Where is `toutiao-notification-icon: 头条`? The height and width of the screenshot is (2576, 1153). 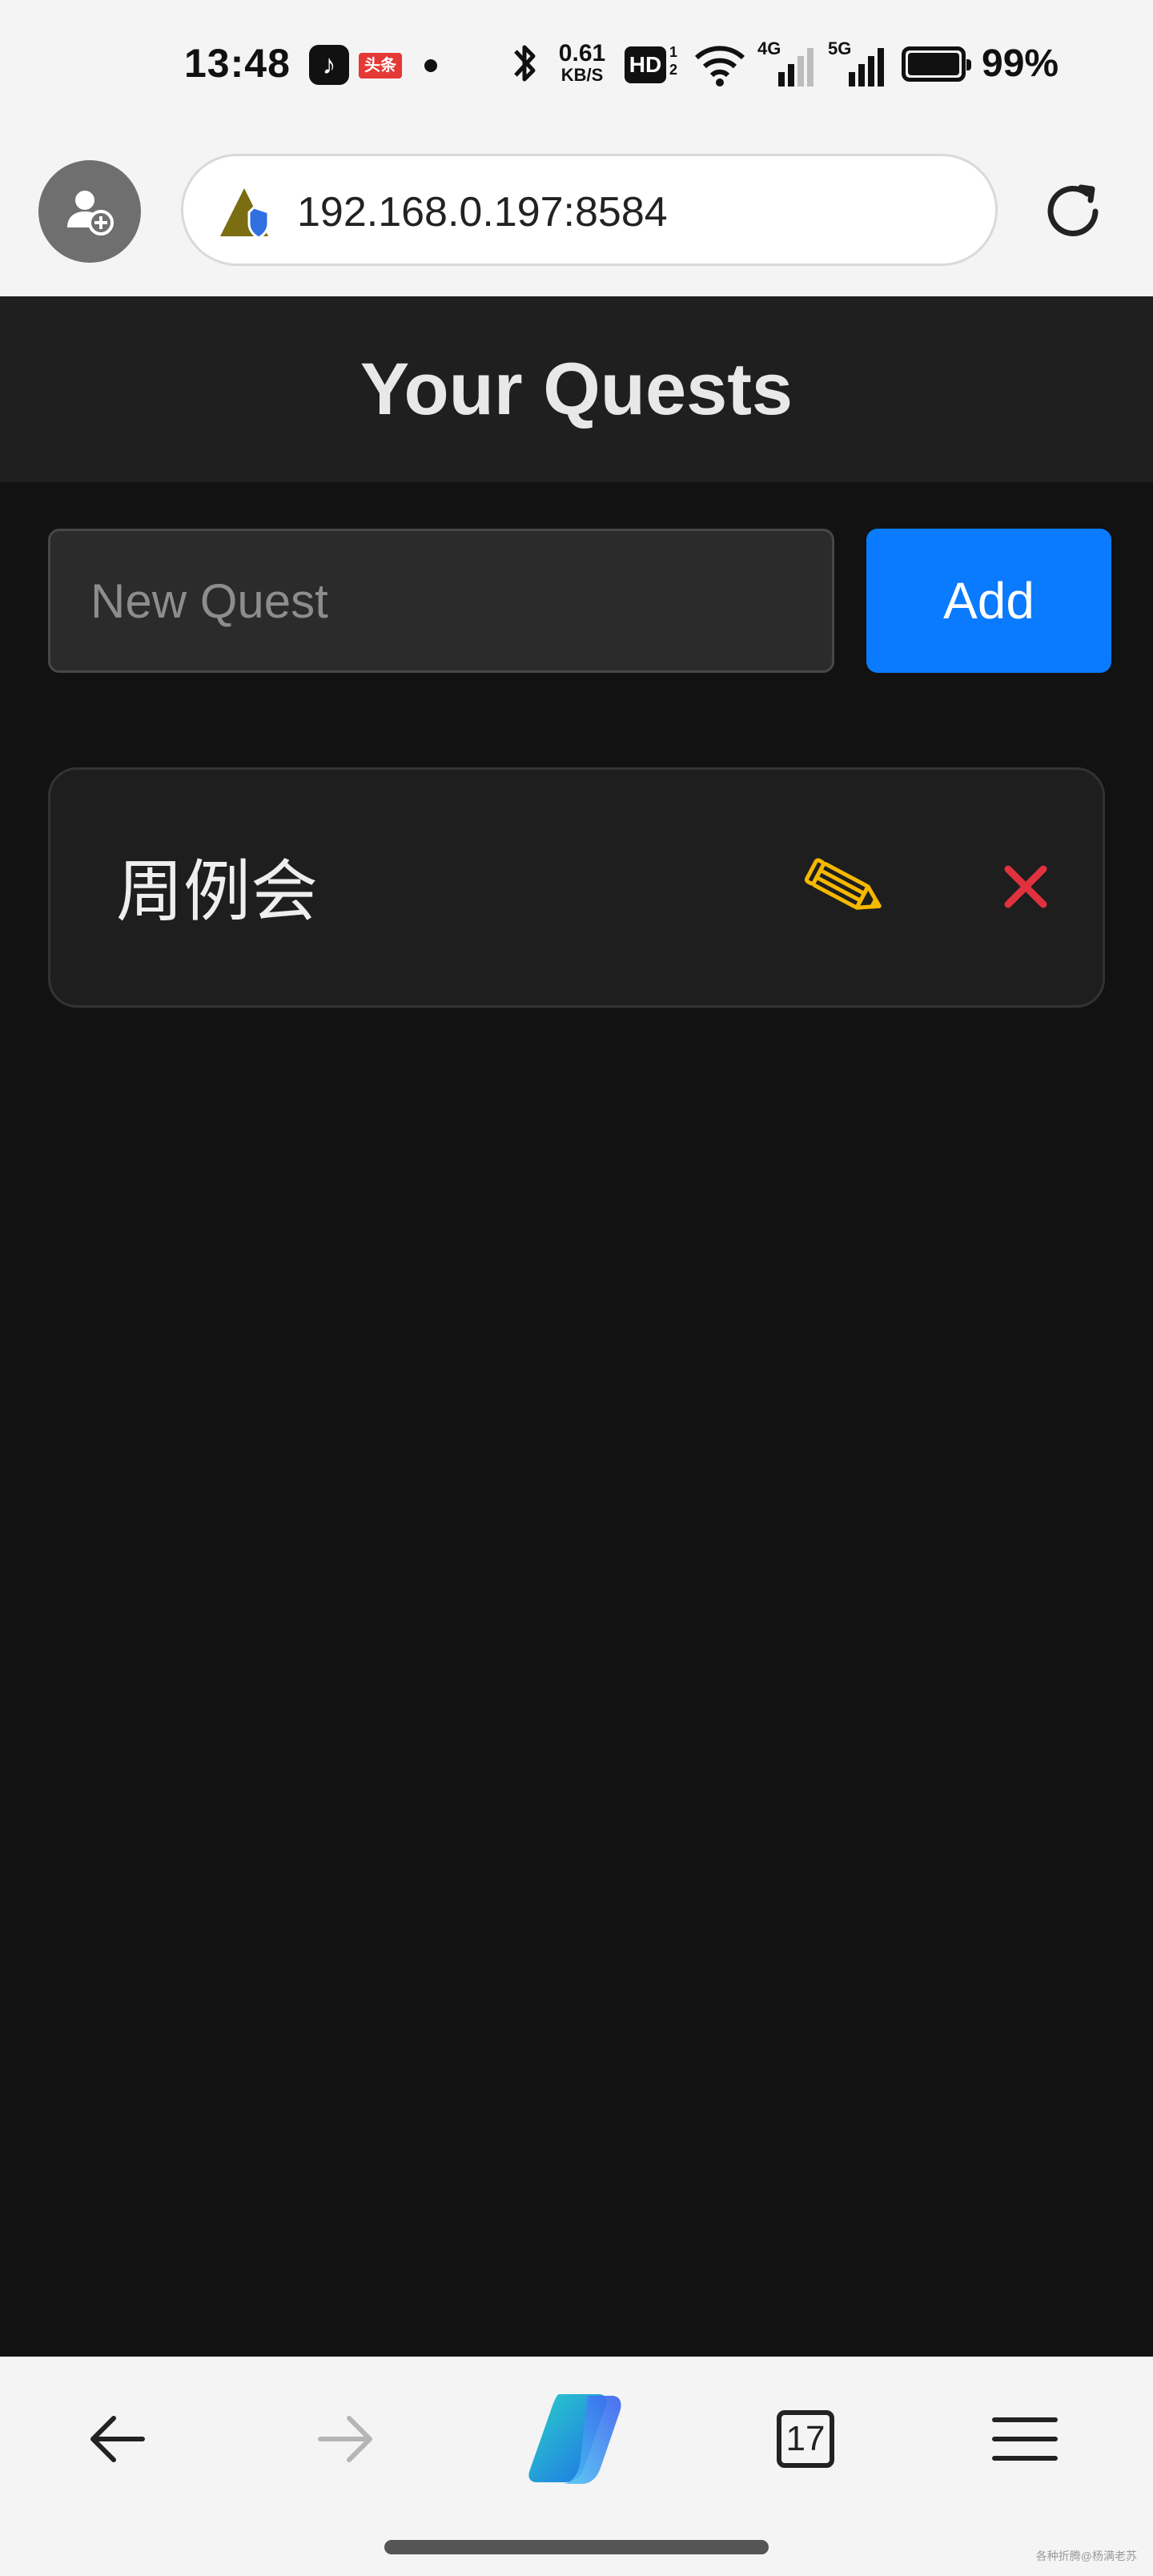
toutiao-notification-icon: 头条 is located at coordinates (381, 65).